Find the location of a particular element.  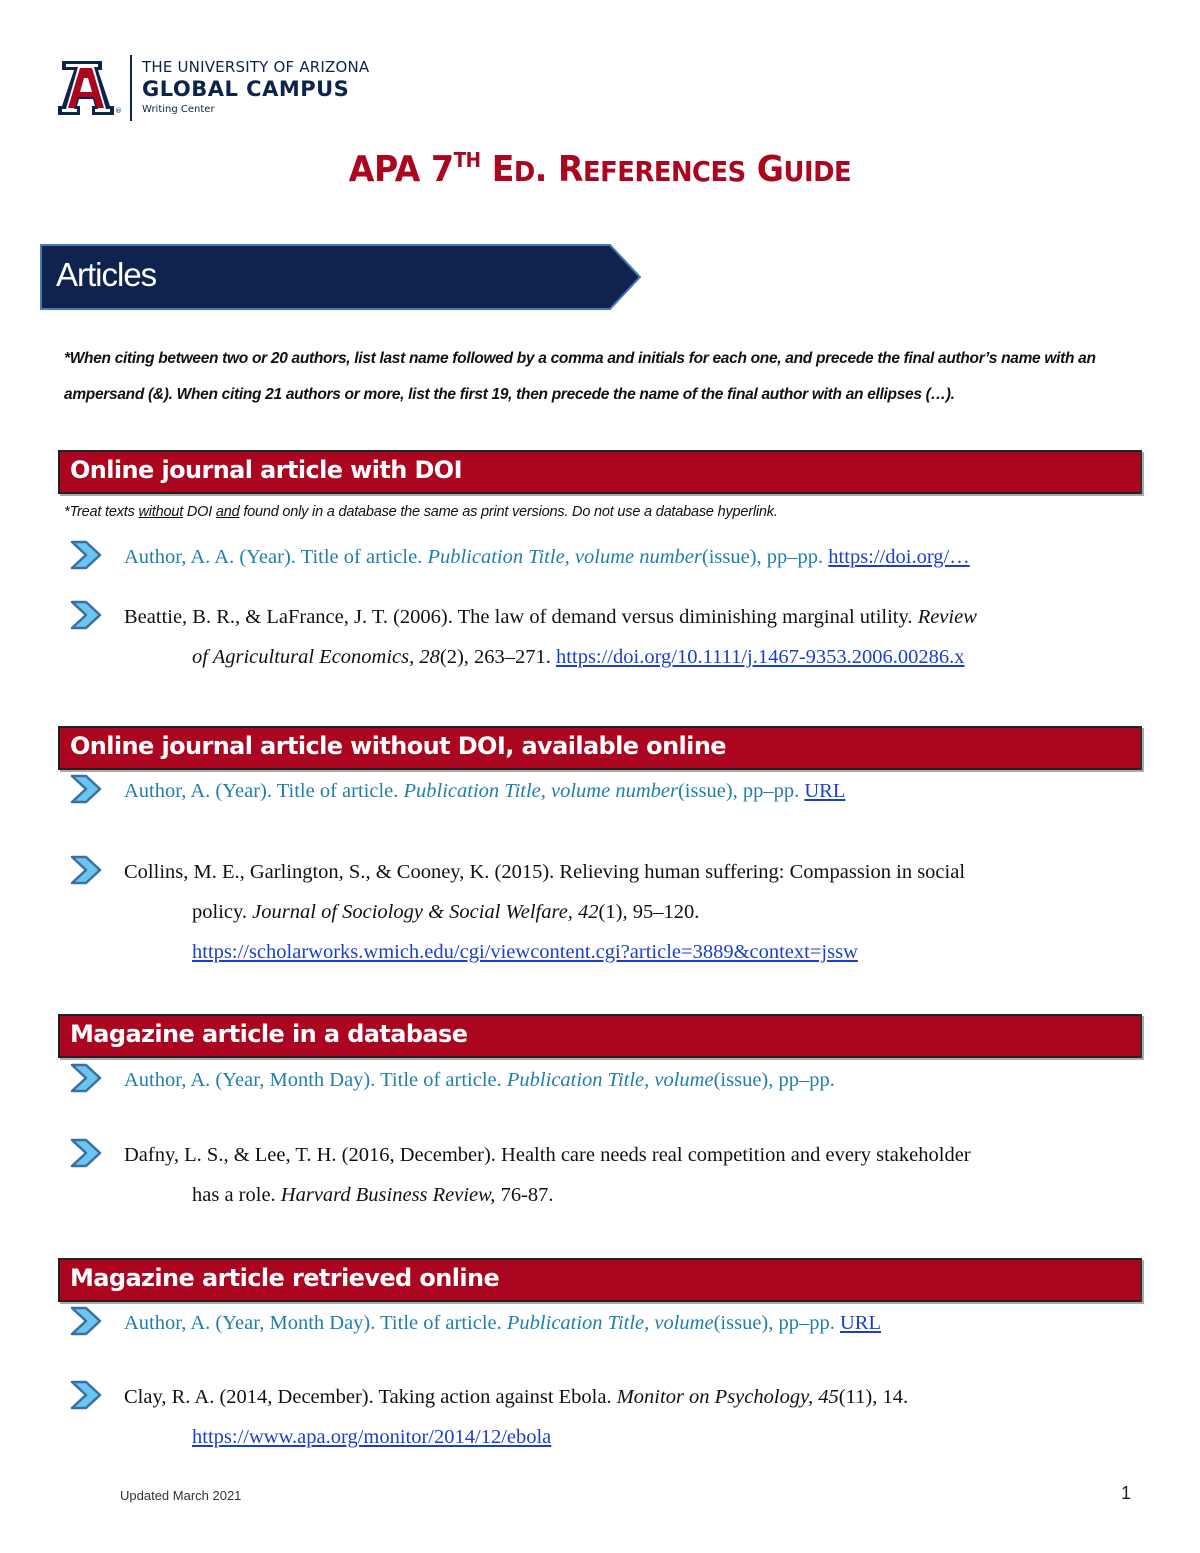

logo-campus-name: GLOBAL CAMPUS is located at coordinates (246, 89).